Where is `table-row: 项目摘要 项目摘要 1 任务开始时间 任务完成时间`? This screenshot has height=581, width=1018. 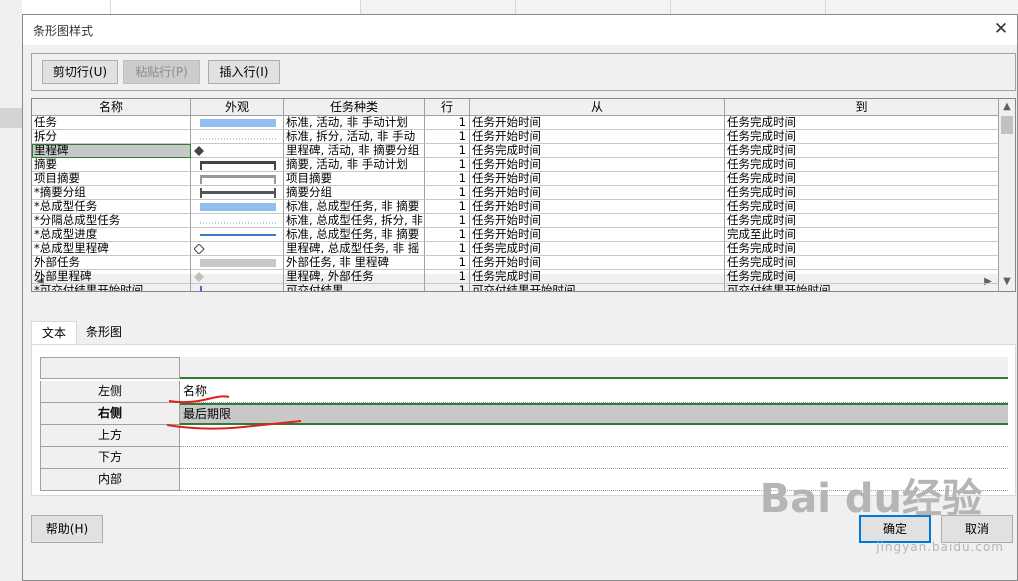 table-row: 项目摘要 项目摘要 1 任务开始时间 任务完成时间 is located at coordinates (515, 179).